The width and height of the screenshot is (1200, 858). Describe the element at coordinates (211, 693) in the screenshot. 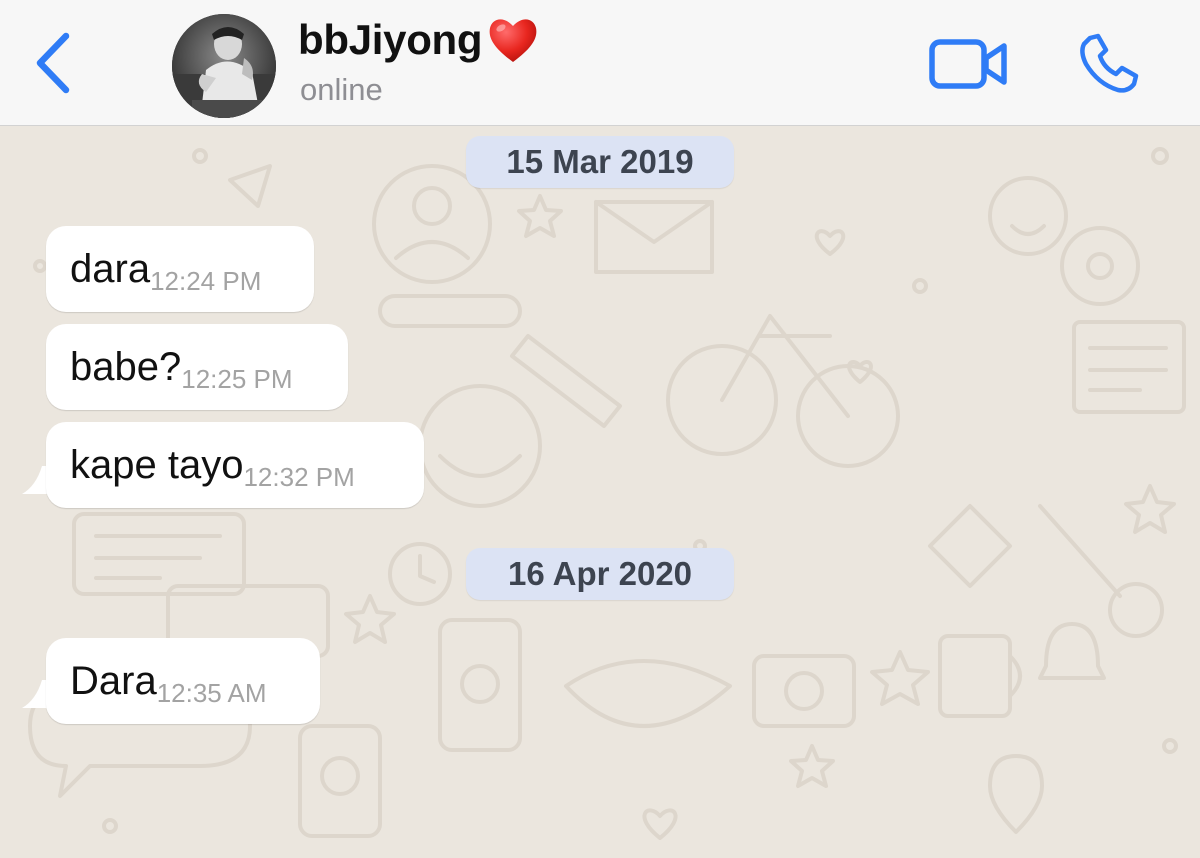

I see `message-timestamp: 12:35 AM` at that location.